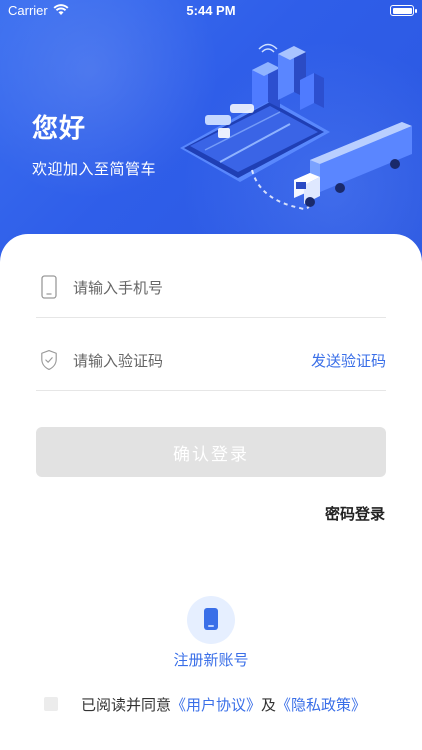 The width and height of the screenshot is (422, 750). I want to click on privacy-policy-link: 《隐私政策》, so click(321, 704).